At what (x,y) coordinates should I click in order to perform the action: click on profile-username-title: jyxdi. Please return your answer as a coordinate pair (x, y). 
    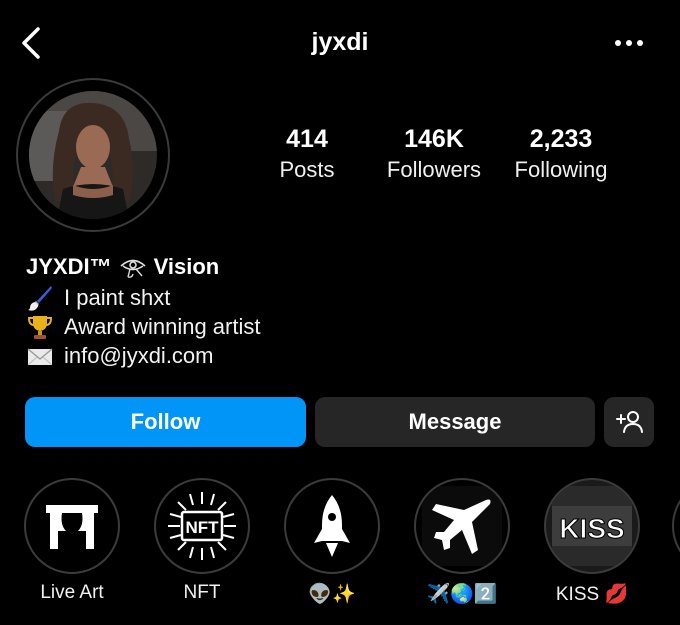
    Looking at the image, I should click on (340, 42).